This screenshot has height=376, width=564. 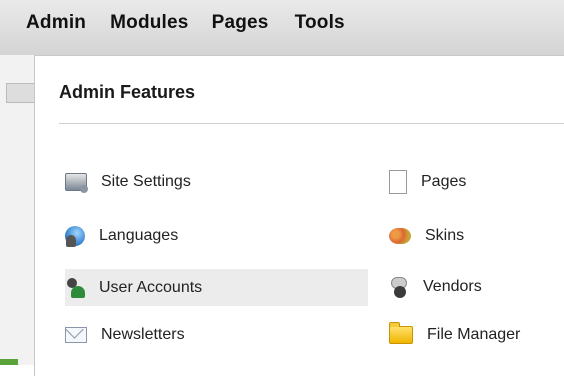 What do you see at coordinates (20, 93) in the screenshot?
I see `background-tab` at bounding box center [20, 93].